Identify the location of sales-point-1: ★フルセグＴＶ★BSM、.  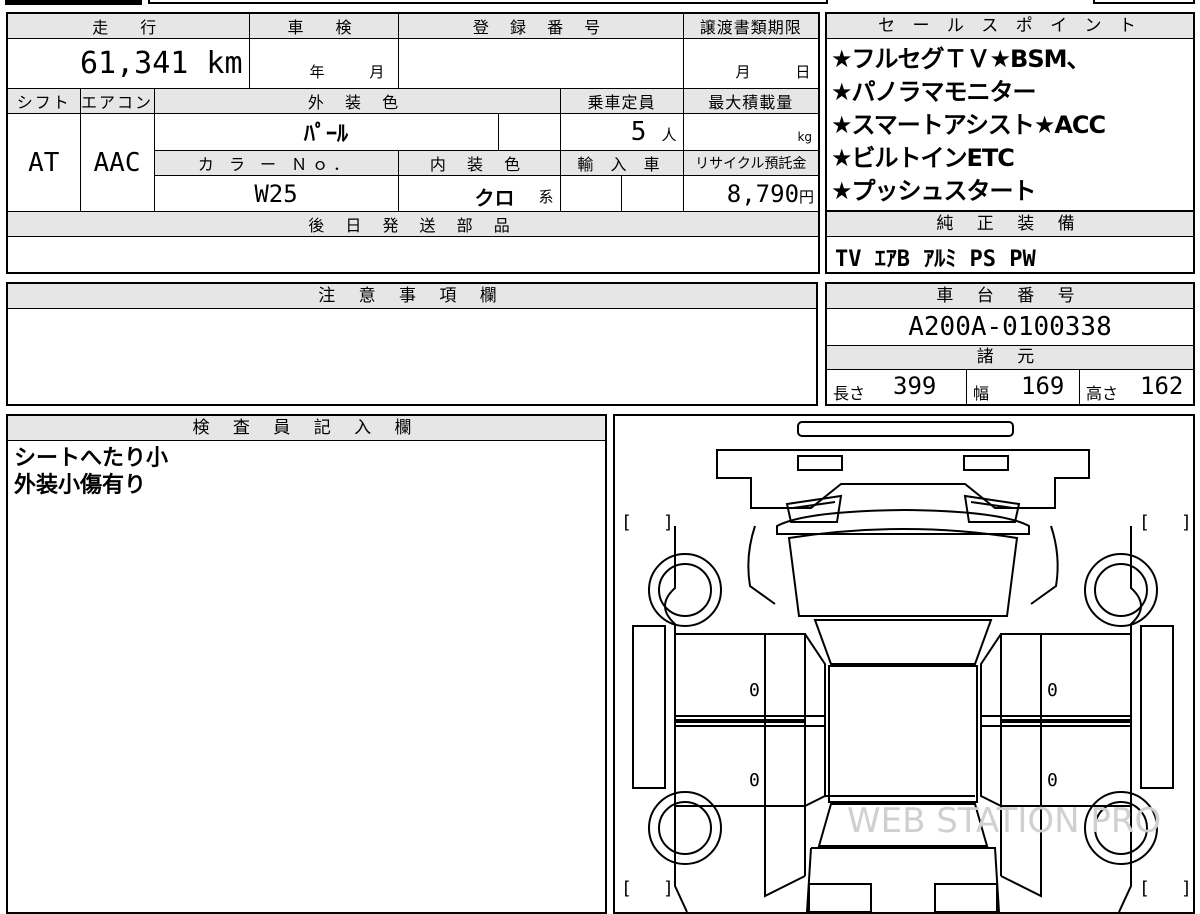
(961, 59).